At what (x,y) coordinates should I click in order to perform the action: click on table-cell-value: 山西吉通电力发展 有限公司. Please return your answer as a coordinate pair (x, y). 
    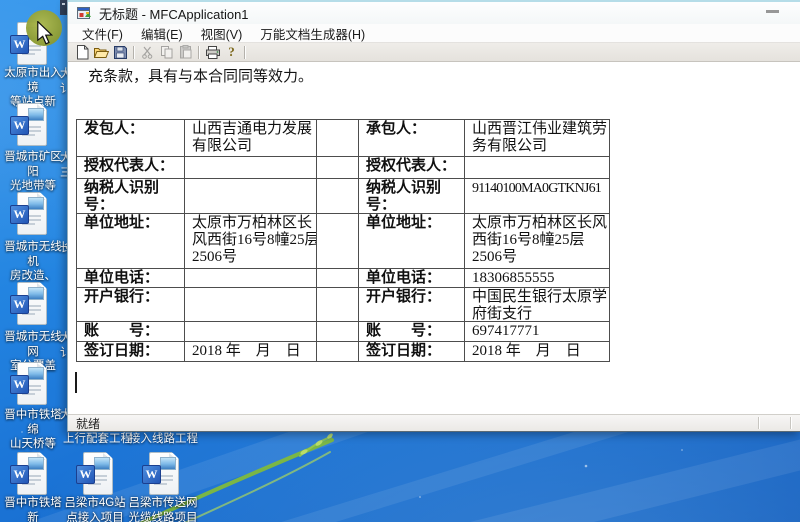
    Looking at the image, I should click on (251, 138).